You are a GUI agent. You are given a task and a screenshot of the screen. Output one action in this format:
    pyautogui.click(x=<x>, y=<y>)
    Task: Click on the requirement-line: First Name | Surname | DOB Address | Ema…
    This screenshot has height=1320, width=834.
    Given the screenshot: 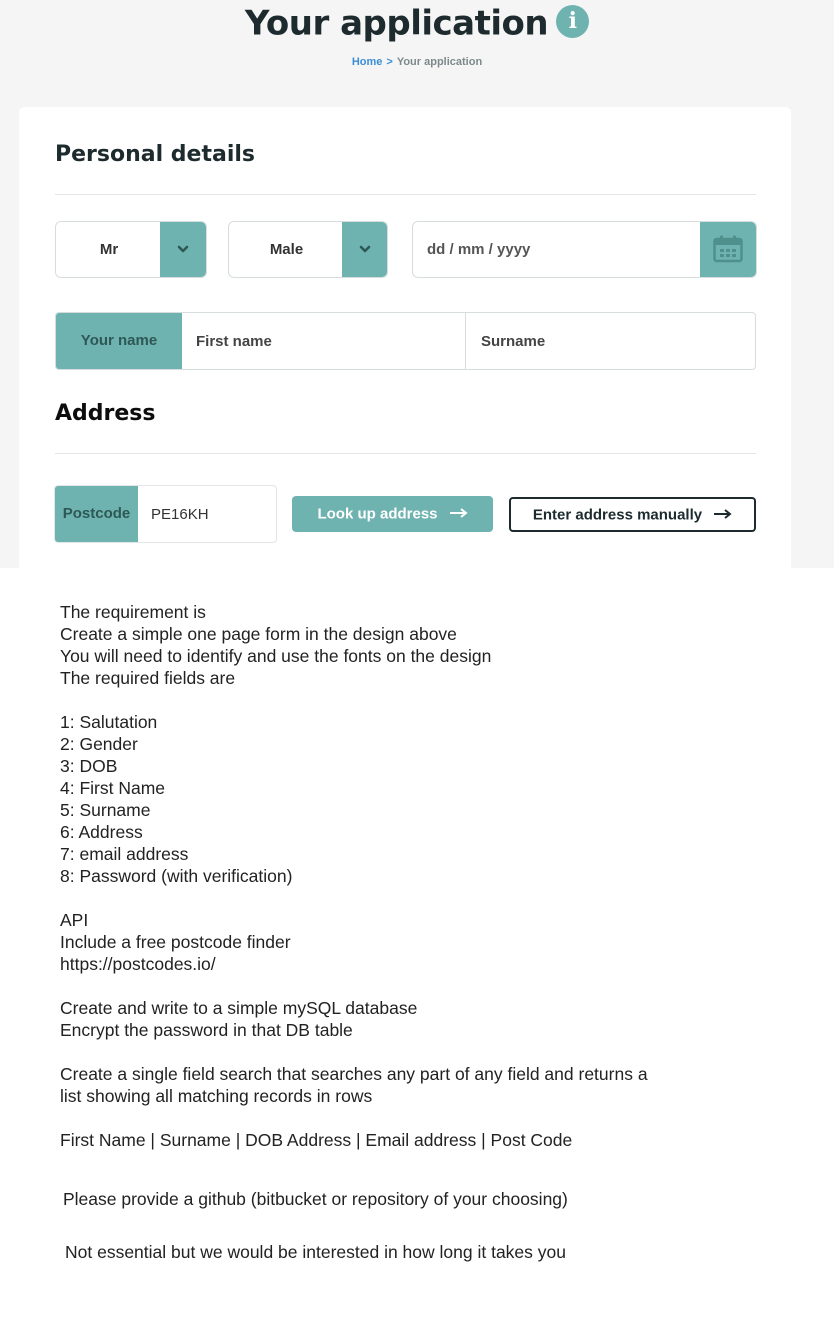 What is the action you would take?
    pyautogui.click(x=316, y=1140)
    